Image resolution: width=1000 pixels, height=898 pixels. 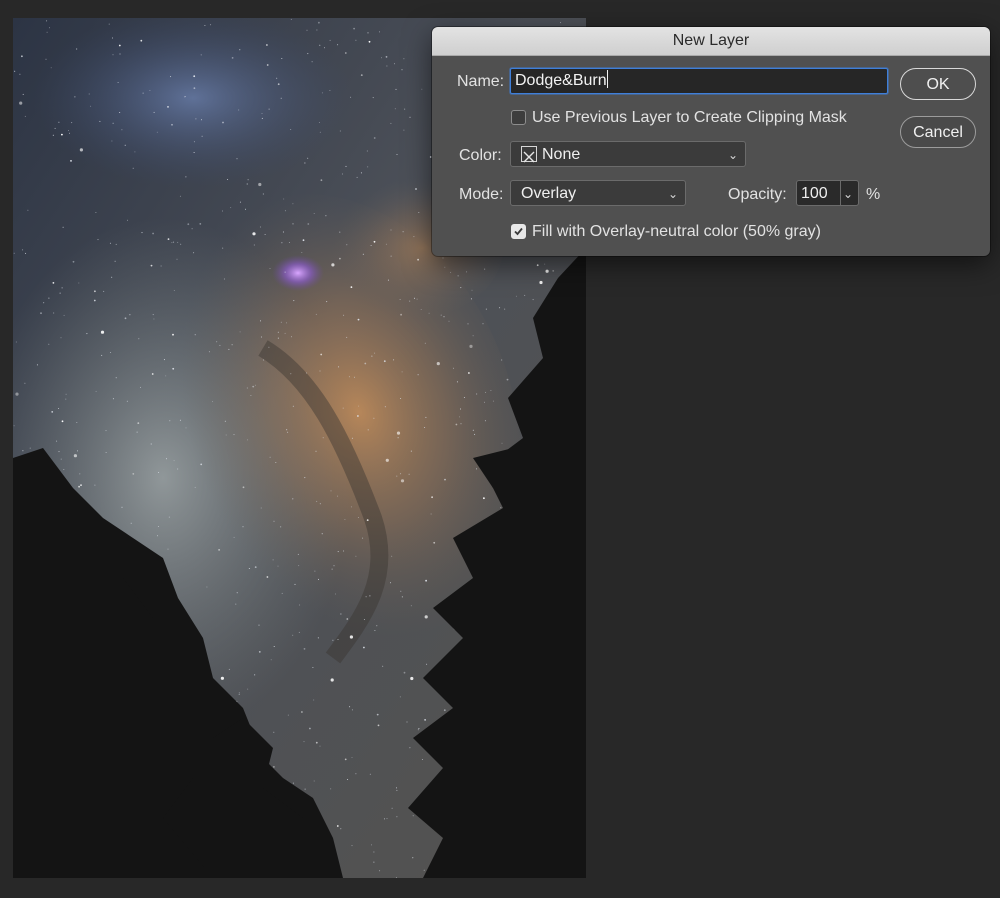 What do you see at coordinates (814, 193) in the screenshot?
I see `opacity-value: 100` at bounding box center [814, 193].